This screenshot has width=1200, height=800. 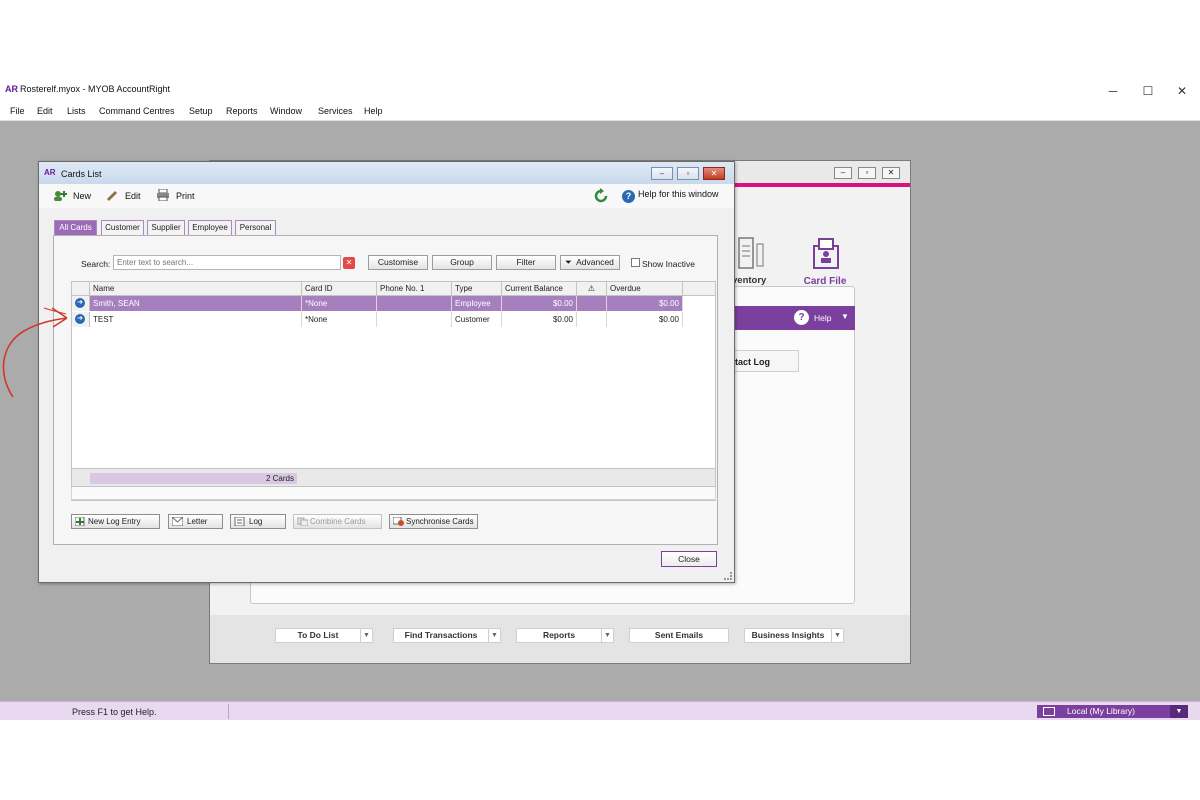 What do you see at coordinates (72, 195) in the screenshot?
I see `new-button: New` at bounding box center [72, 195].